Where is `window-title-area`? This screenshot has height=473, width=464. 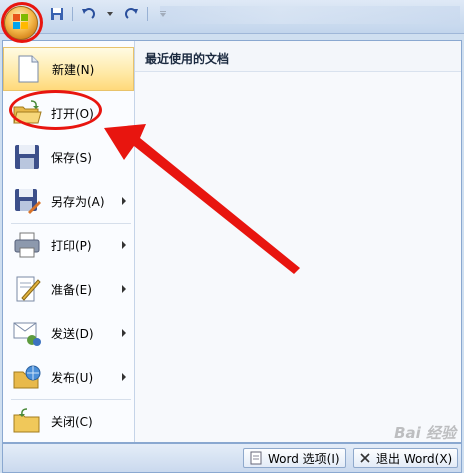 window-title-area is located at coordinates (310, 15).